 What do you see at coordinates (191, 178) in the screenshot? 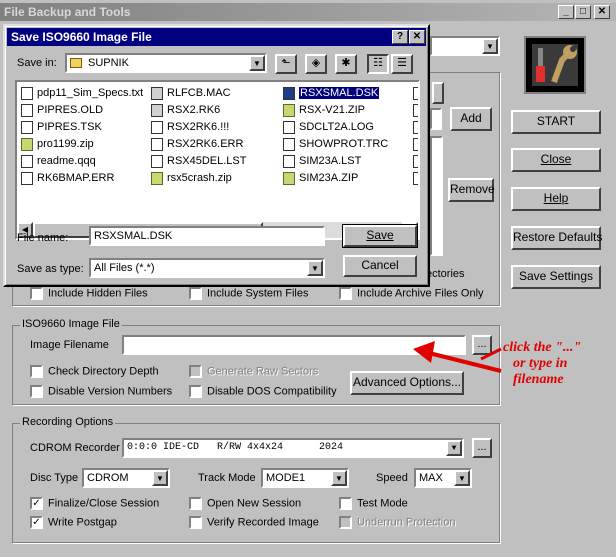
I see `file-list-item: rsx5crash.zip` at bounding box center [191, 178].